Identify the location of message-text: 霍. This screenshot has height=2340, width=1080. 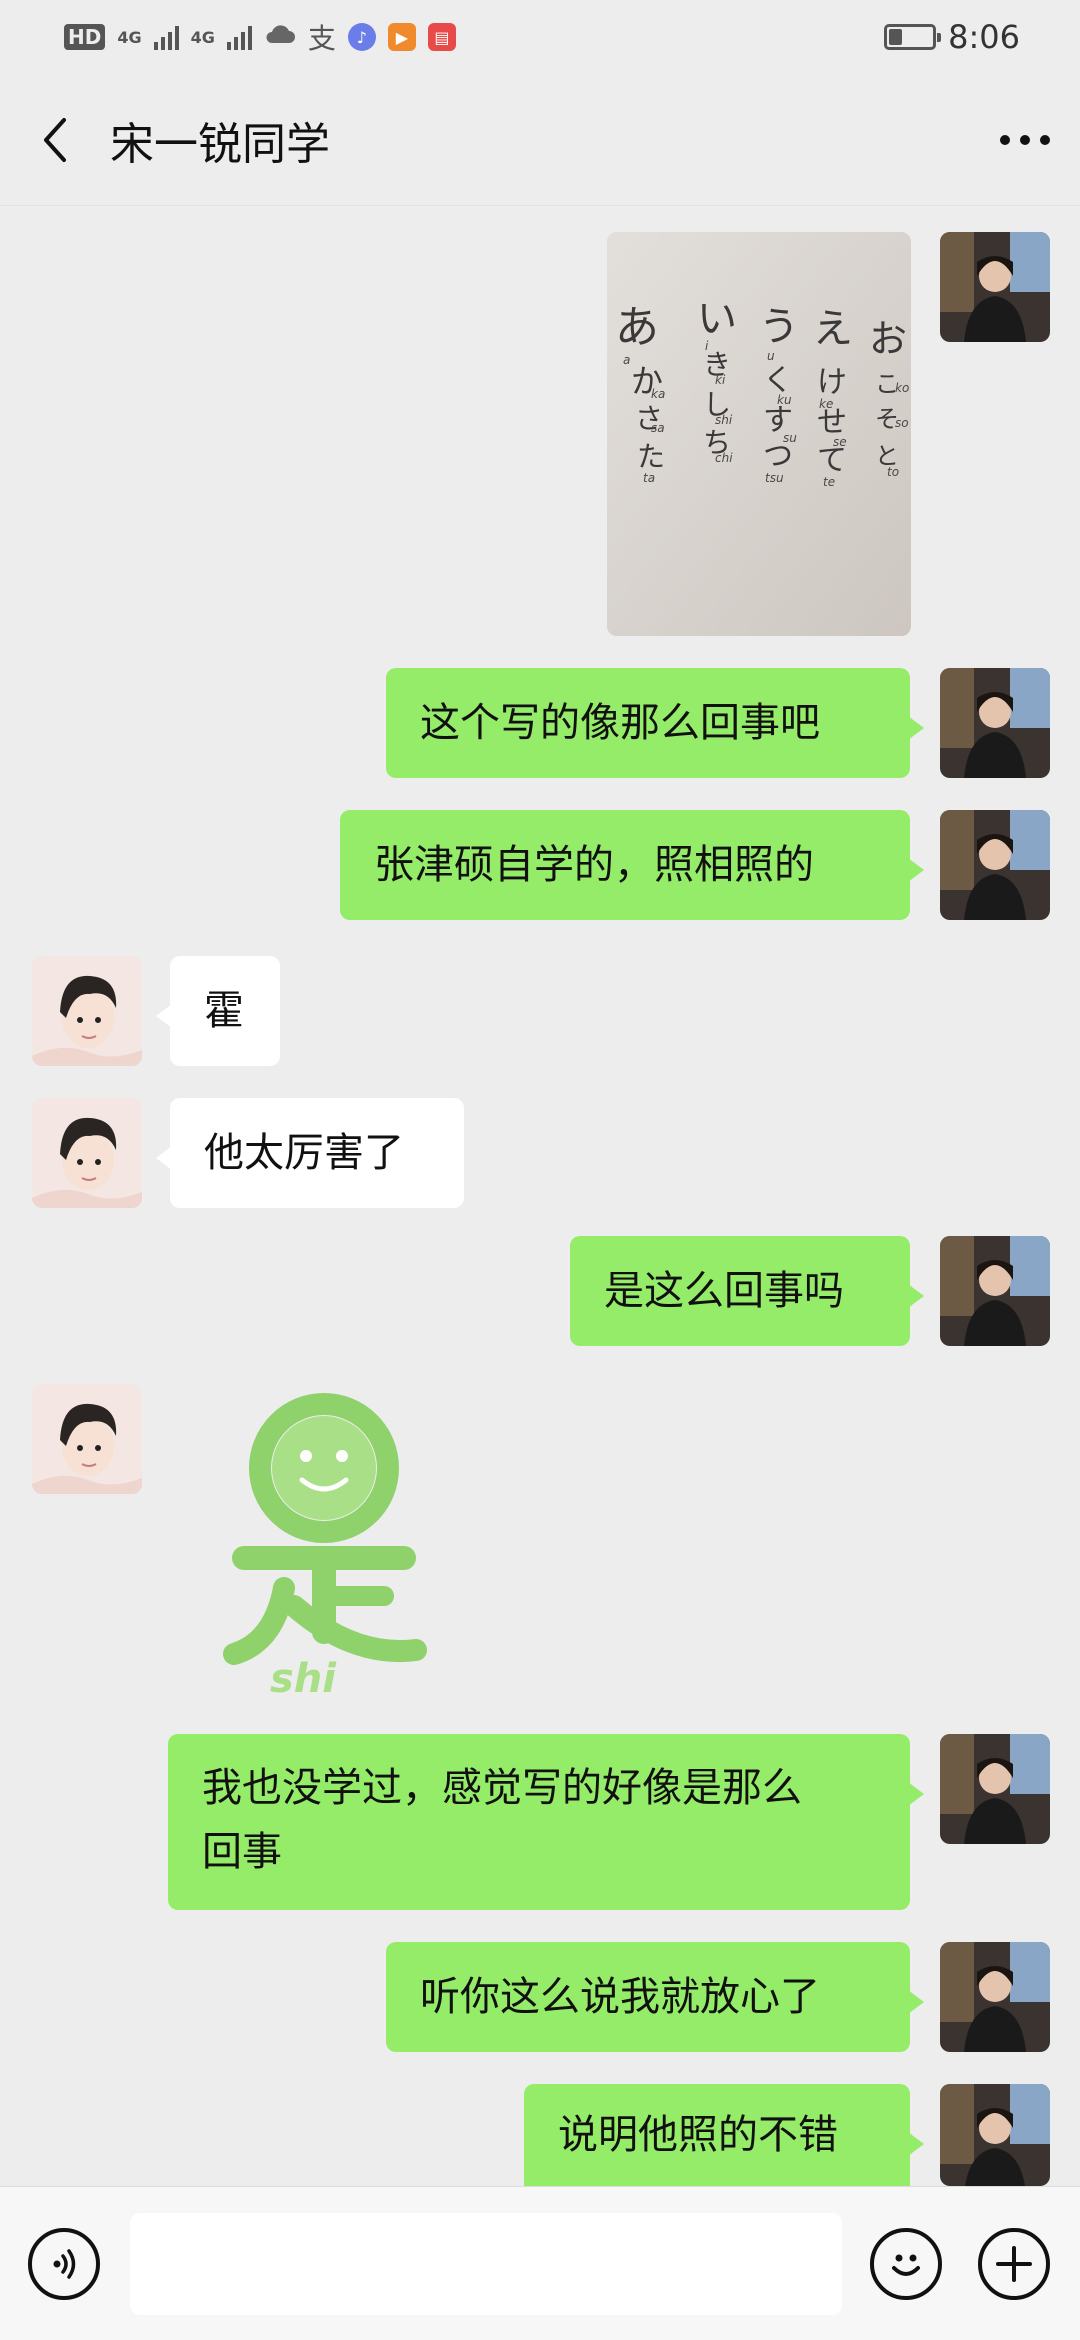
(224, 1011).